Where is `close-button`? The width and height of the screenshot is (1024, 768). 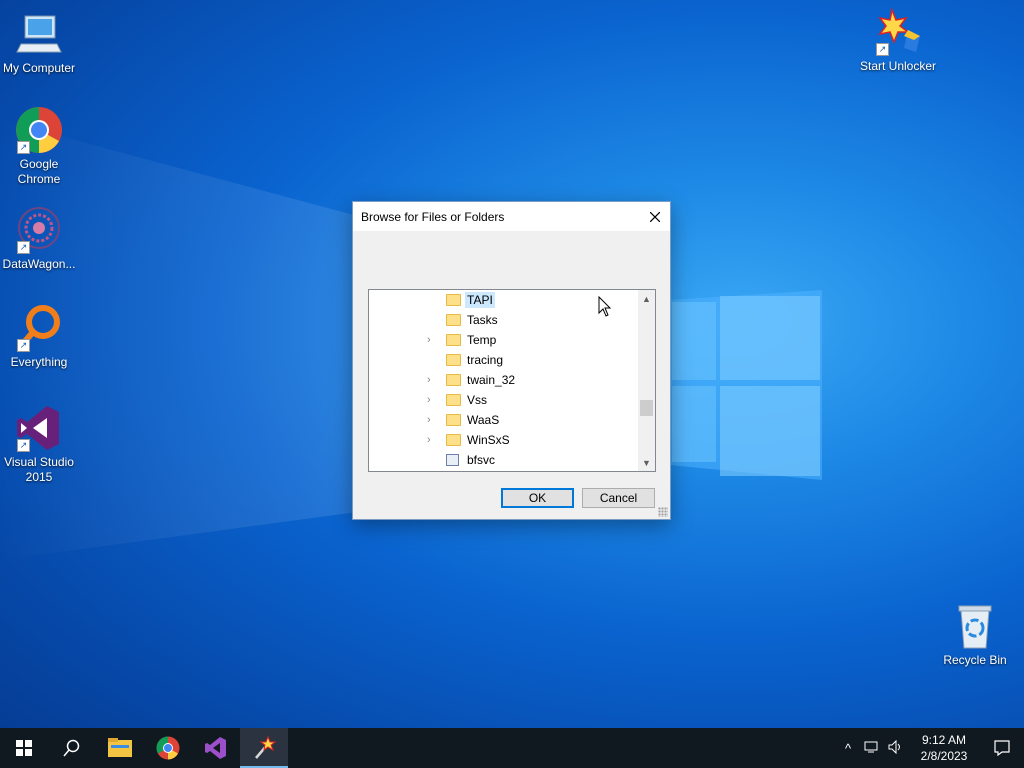 close-button is located at coordinates (655, 216).